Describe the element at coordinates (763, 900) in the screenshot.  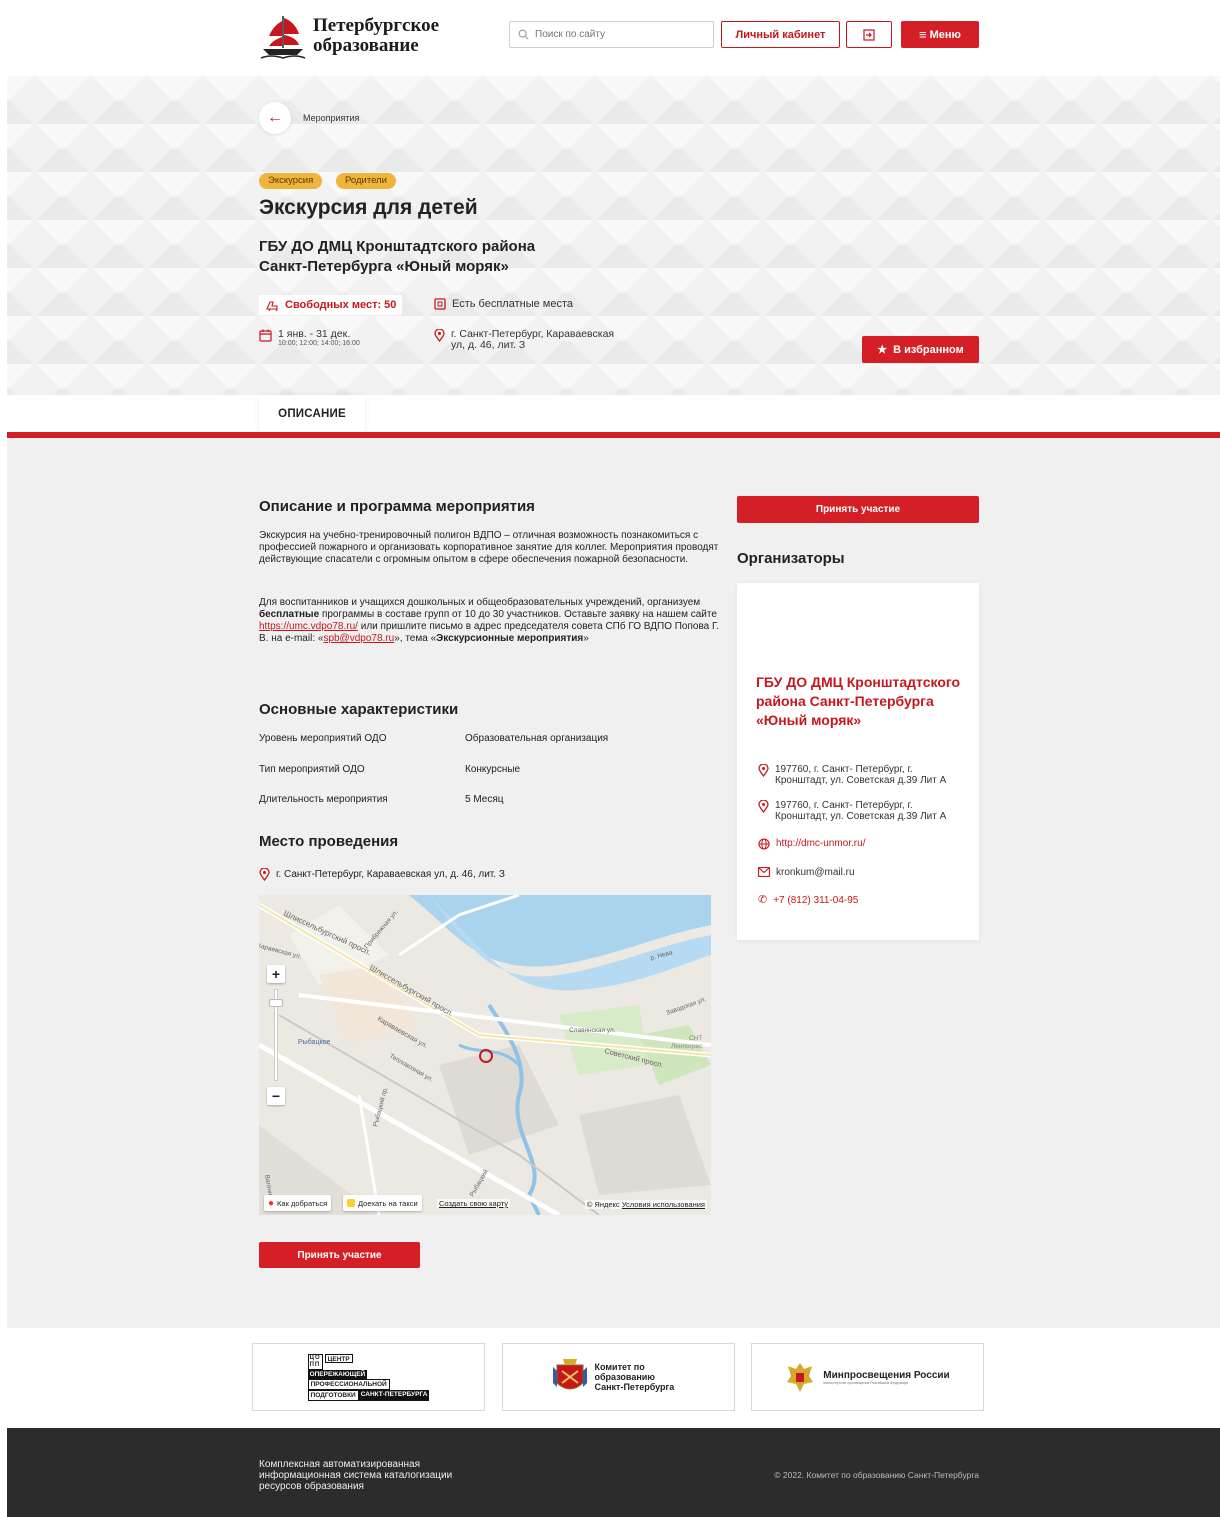
I see `phone-icon: ✆` at that location.